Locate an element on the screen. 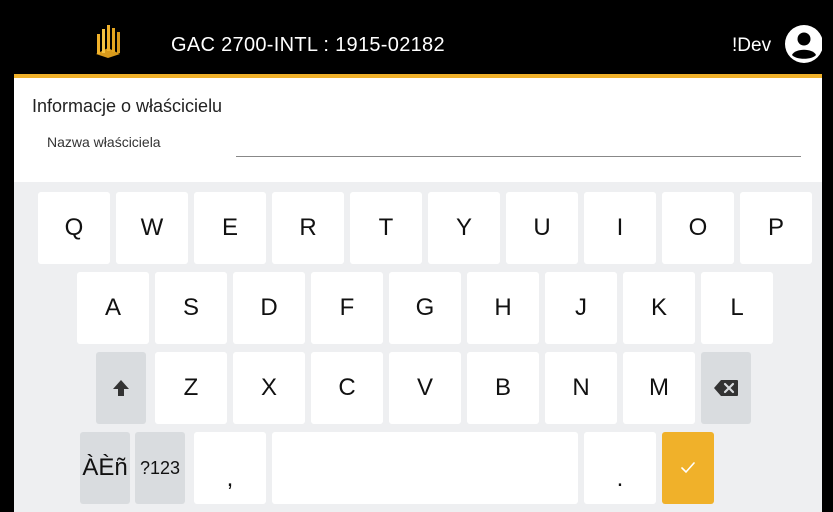 The image size is (833, 512). key-x: X is located at coordinates (269, 388).